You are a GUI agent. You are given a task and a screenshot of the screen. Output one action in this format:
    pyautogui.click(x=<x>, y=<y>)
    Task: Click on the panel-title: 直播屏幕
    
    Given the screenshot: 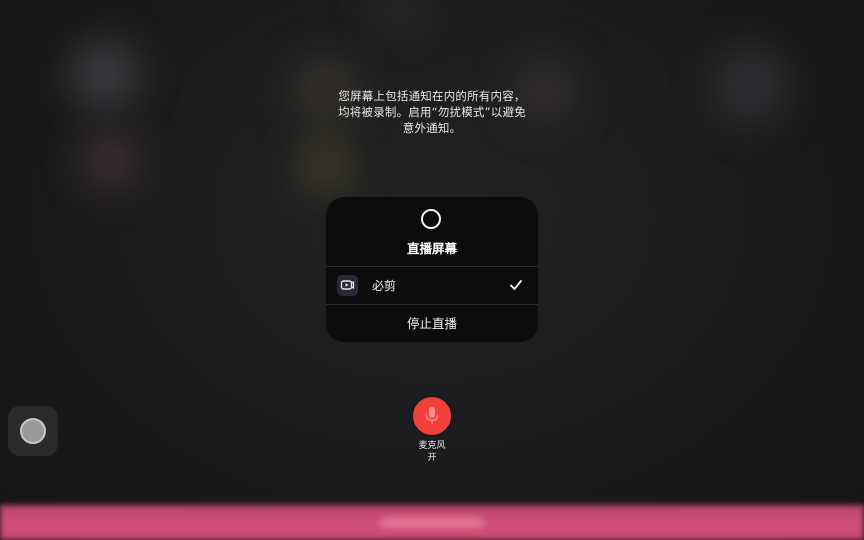 What is the action you would take?
    pyautogui.click(x=431, y=248)
    